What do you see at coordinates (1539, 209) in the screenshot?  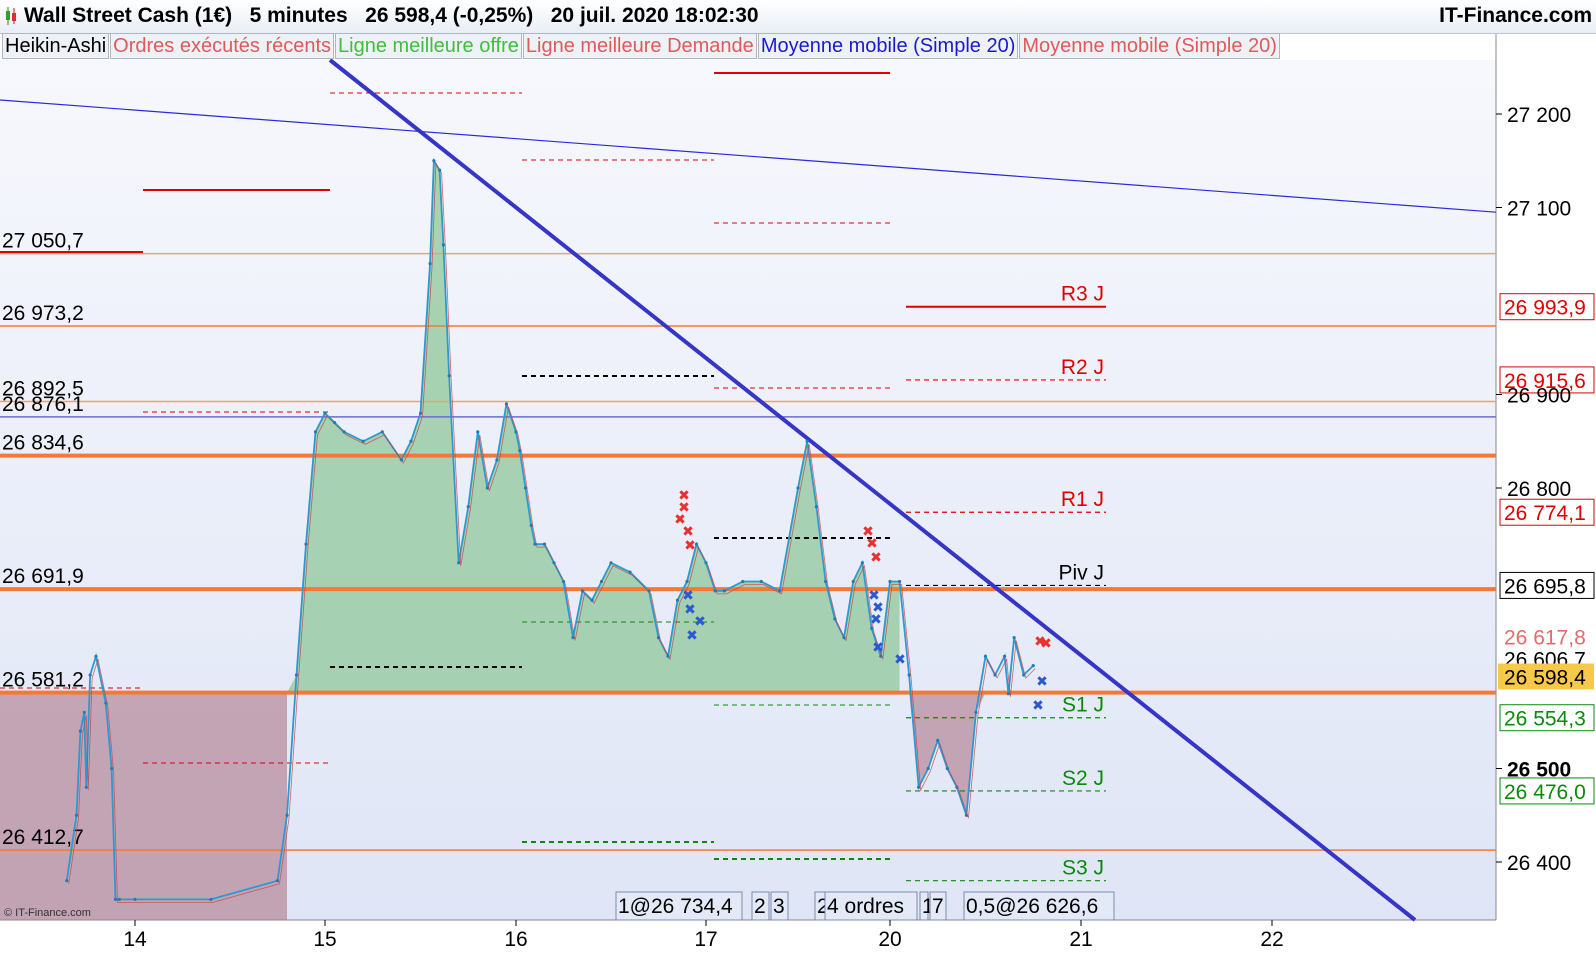 I see `y-tick-label: 27 100` at bounding box center [1539, 209].